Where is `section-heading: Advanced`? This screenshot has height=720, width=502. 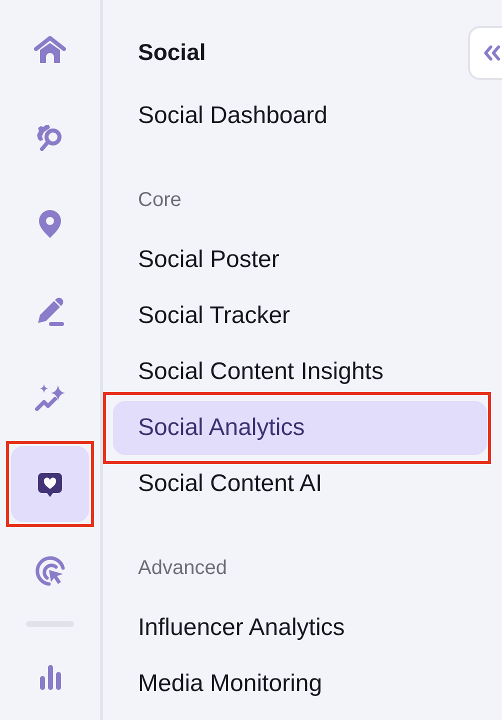 section-heading: Advanced is located at coordinates (183, 568).